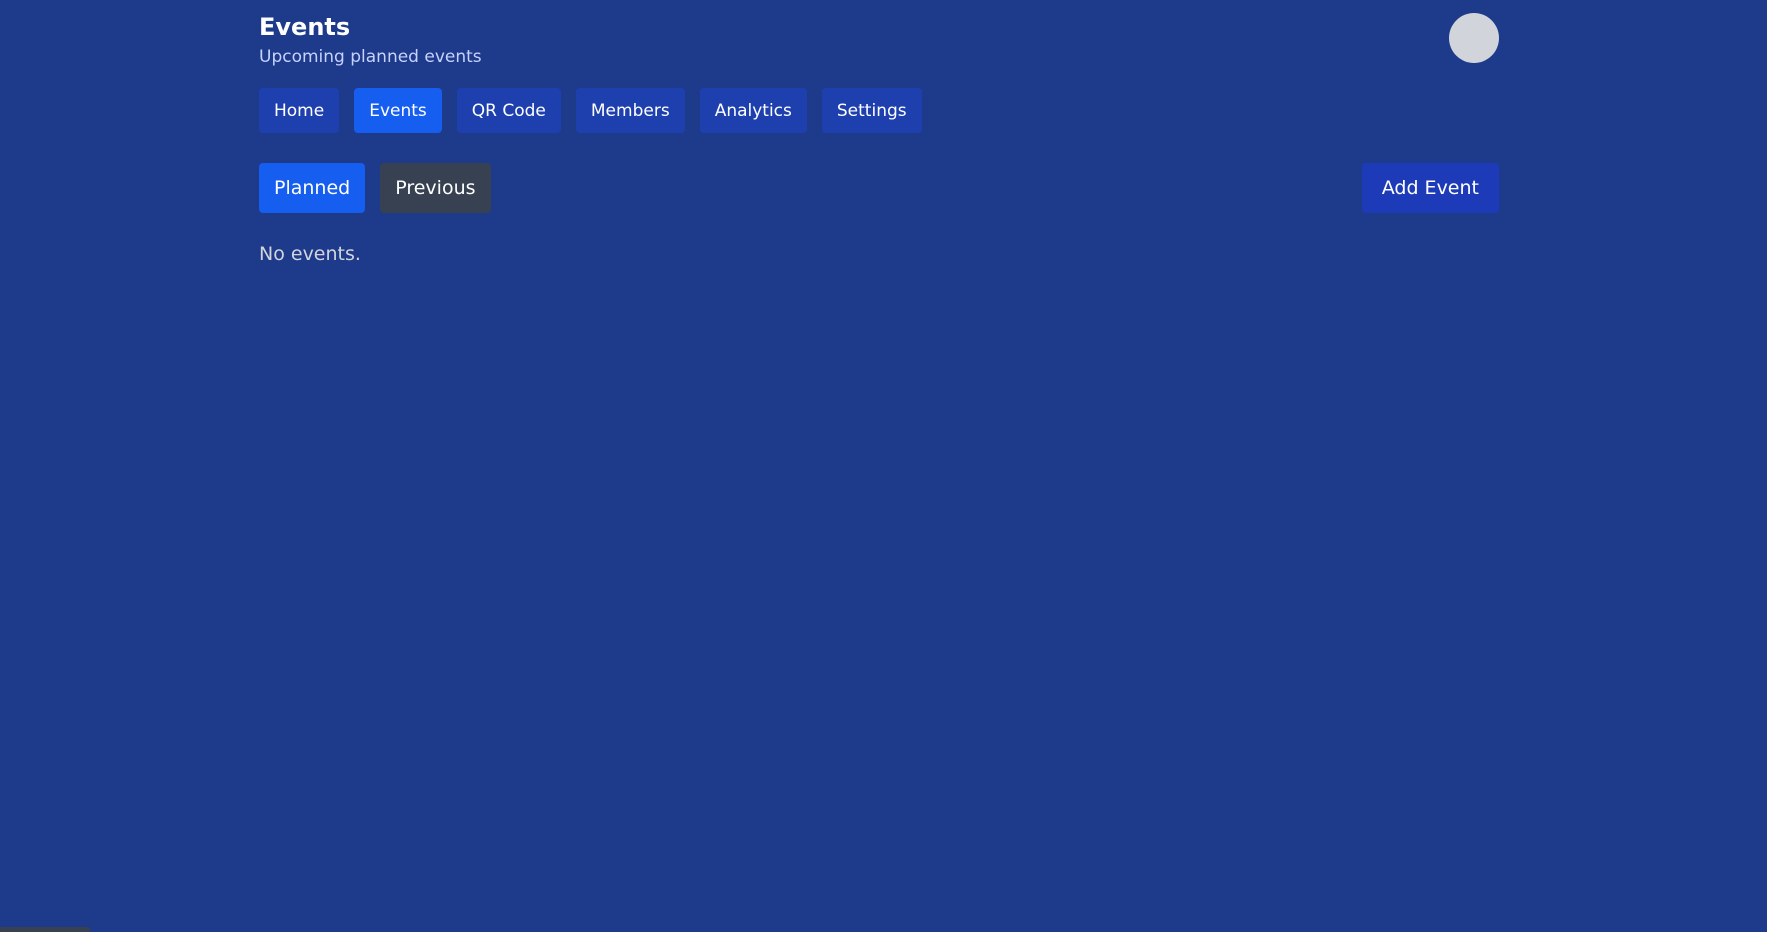 The image size is (1767, 932). I want to click on add-event-button: Add Event, so click(1430, 188).